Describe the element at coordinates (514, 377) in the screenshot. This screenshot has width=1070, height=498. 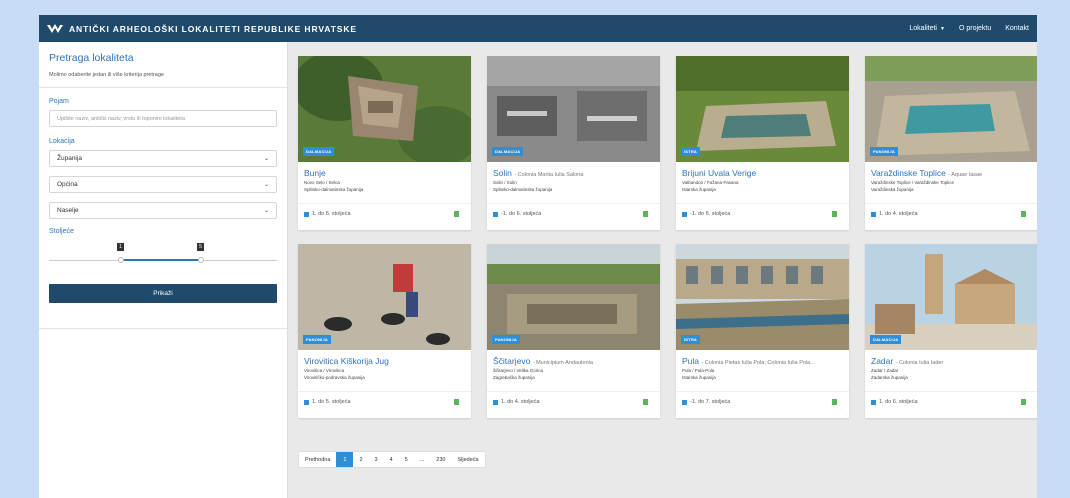
I see `card-county: Zagrebačka županija` at that location.